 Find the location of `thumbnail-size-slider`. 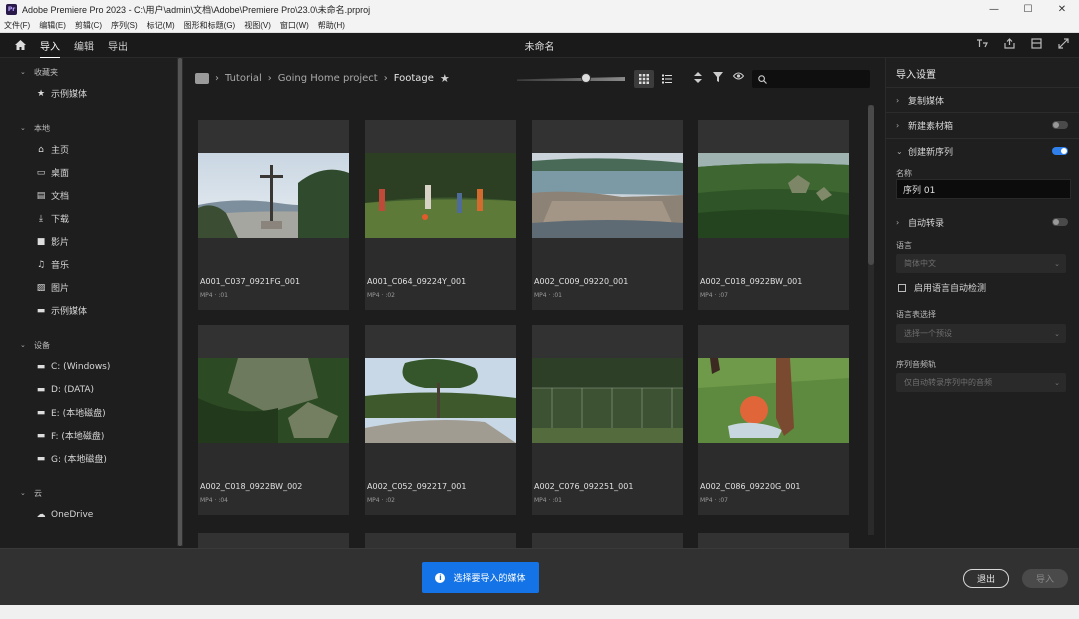

thumbnail-size-slider is located at coordinates (571, 78).